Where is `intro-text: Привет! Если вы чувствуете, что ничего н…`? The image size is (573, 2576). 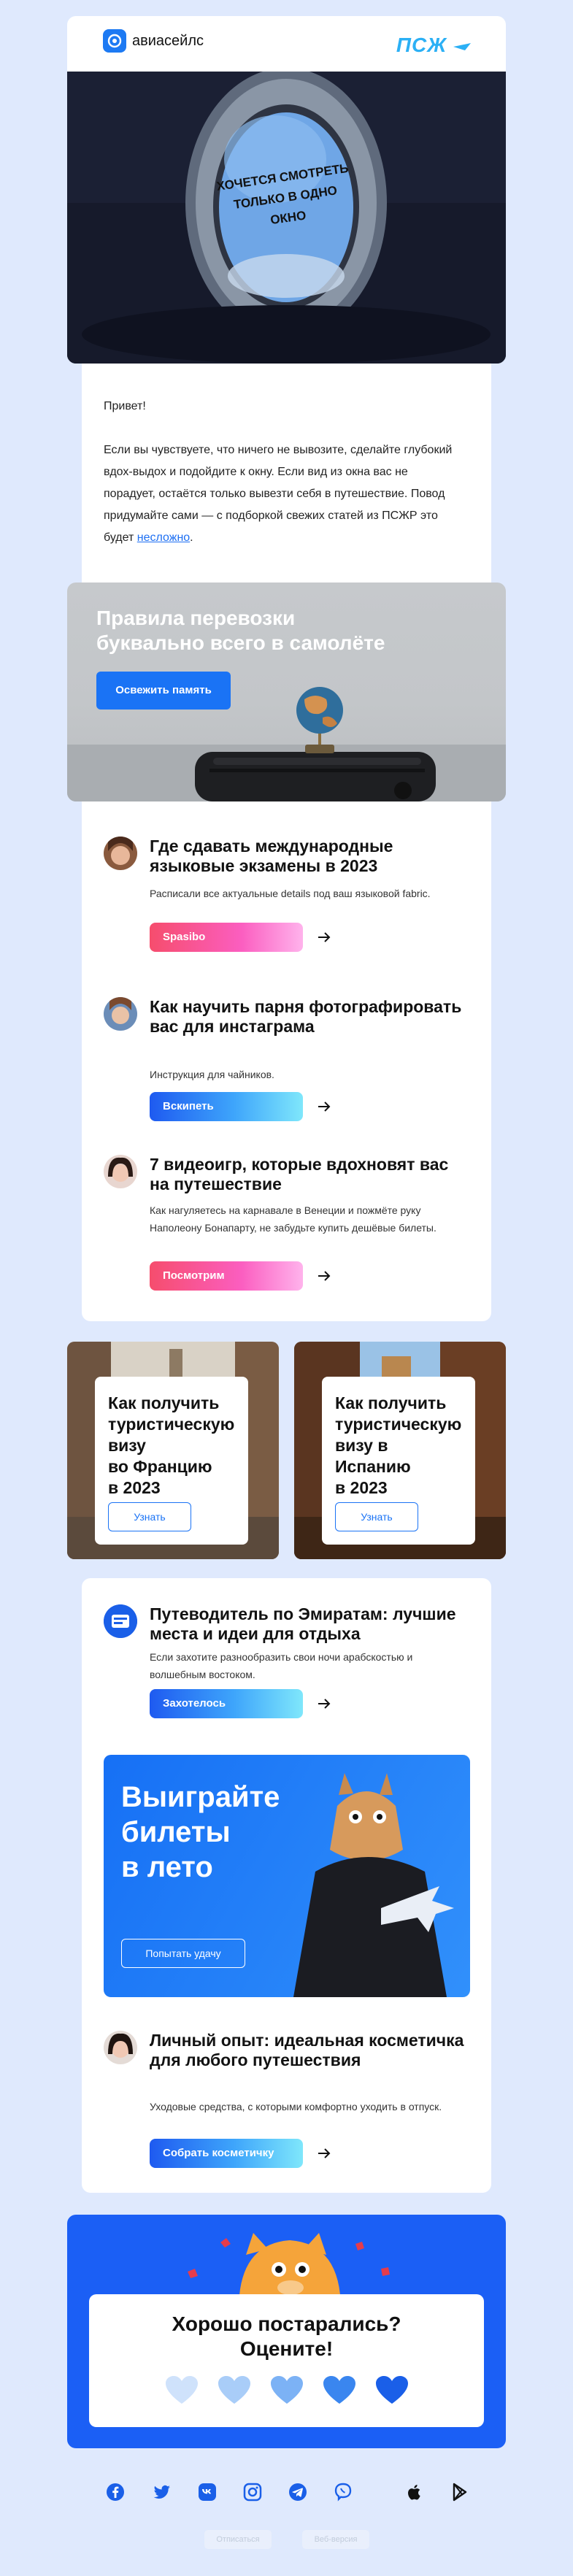
intro-text: Привет! Если вы чувствуете, что ничего н… is located at coordinates (286, 473).